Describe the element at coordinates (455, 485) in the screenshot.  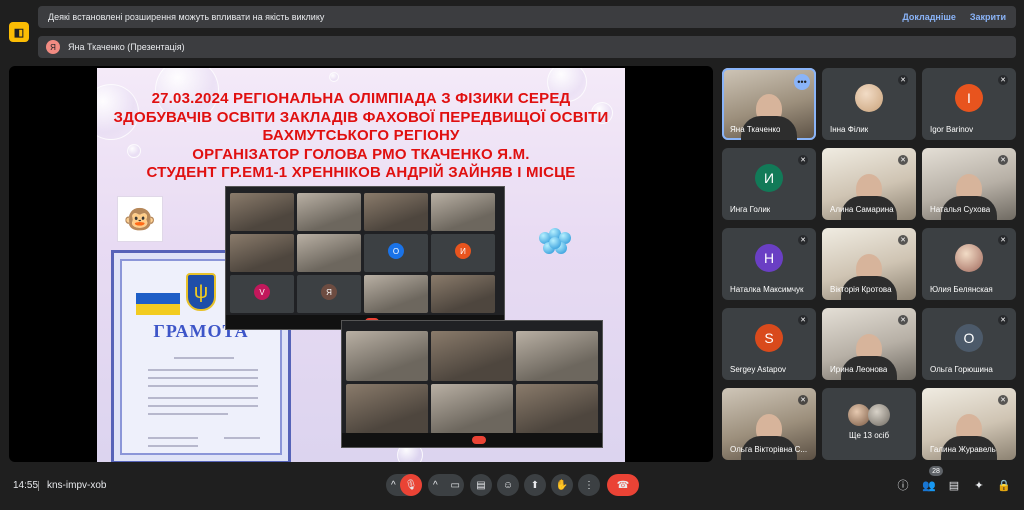
I see `camera-button: ▭` at that location.